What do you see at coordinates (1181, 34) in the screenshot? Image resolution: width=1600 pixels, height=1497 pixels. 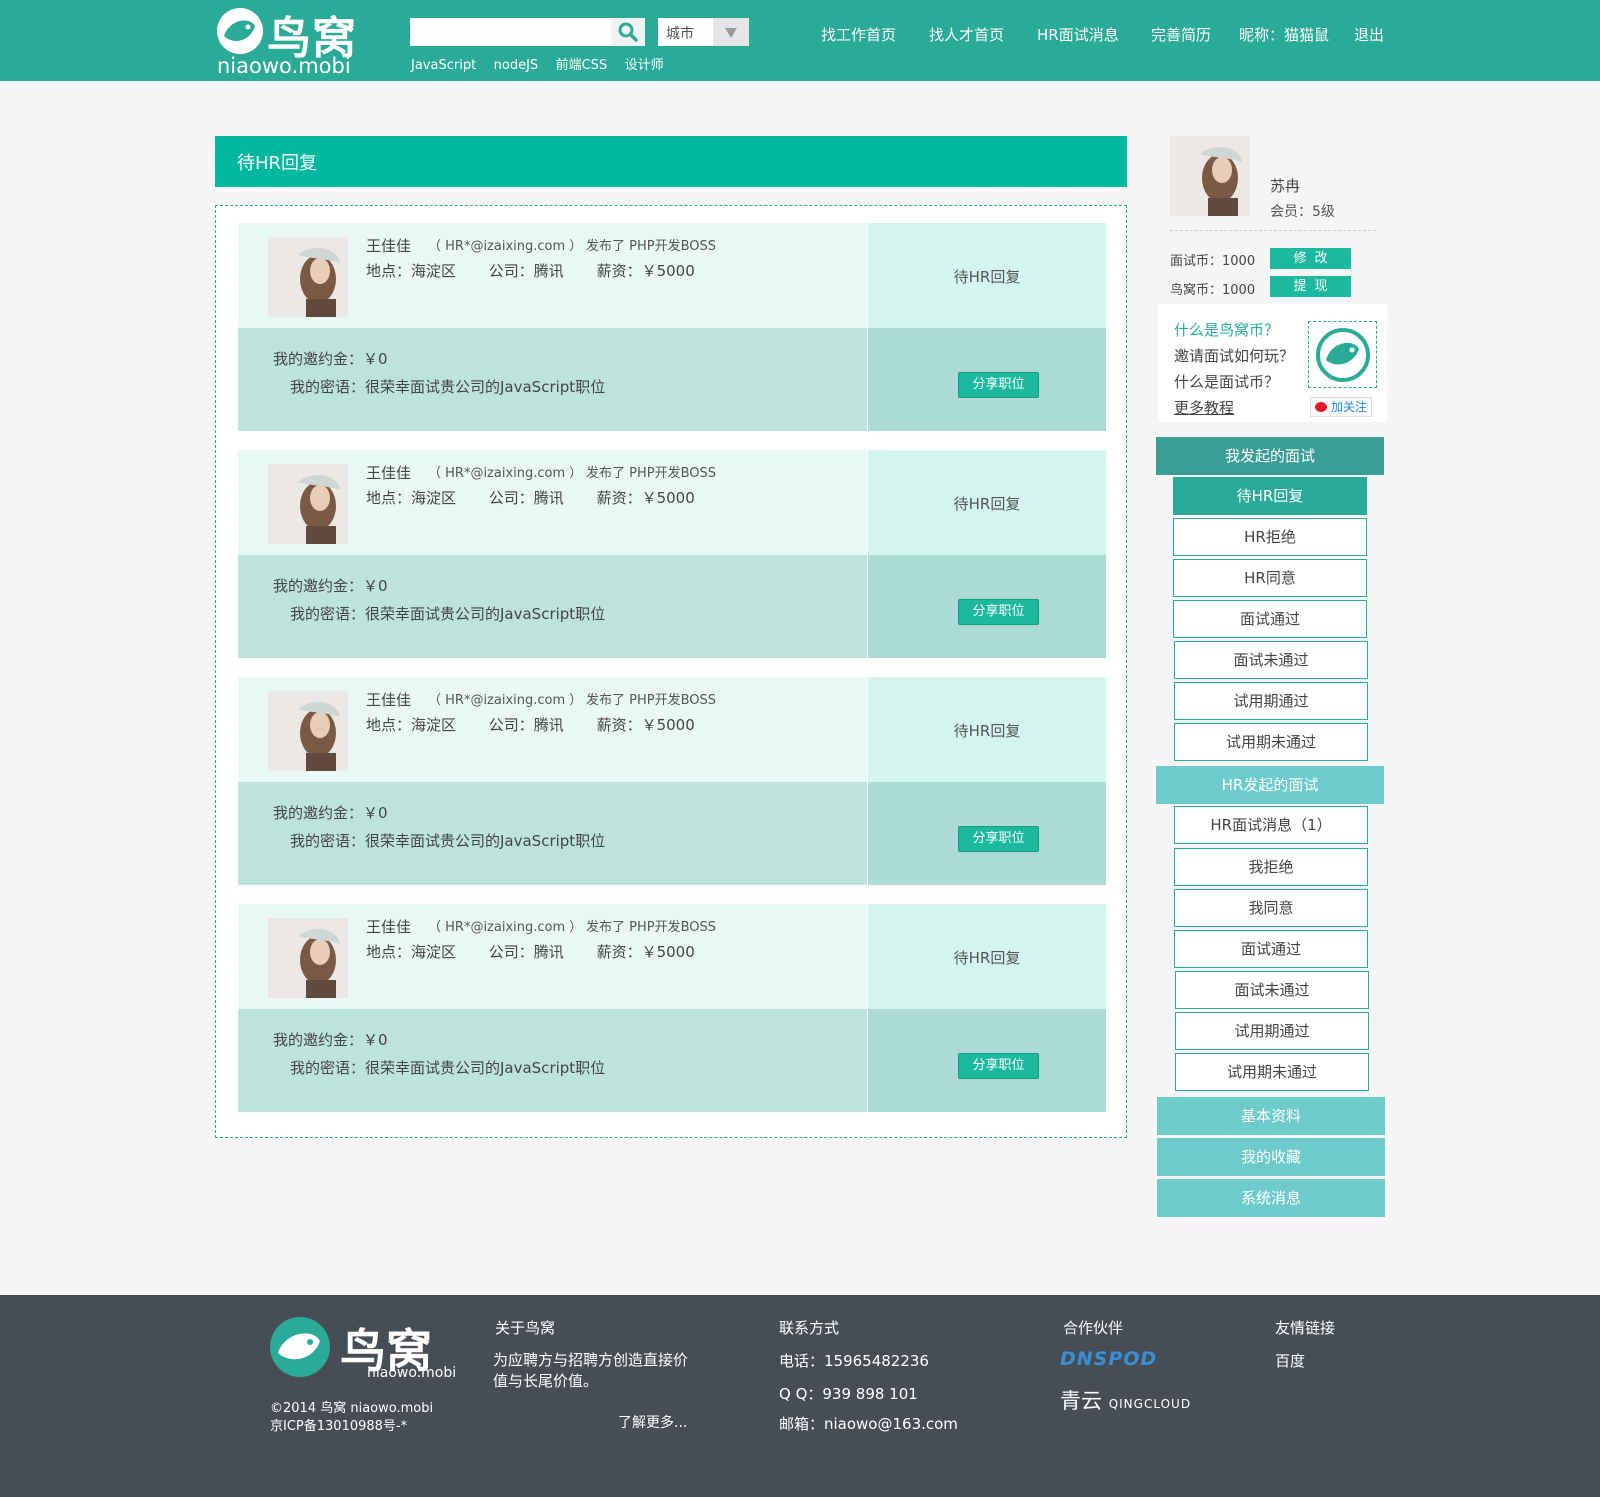 I see `nav-resume: 完善简历` at bounding box center [1181, 34].